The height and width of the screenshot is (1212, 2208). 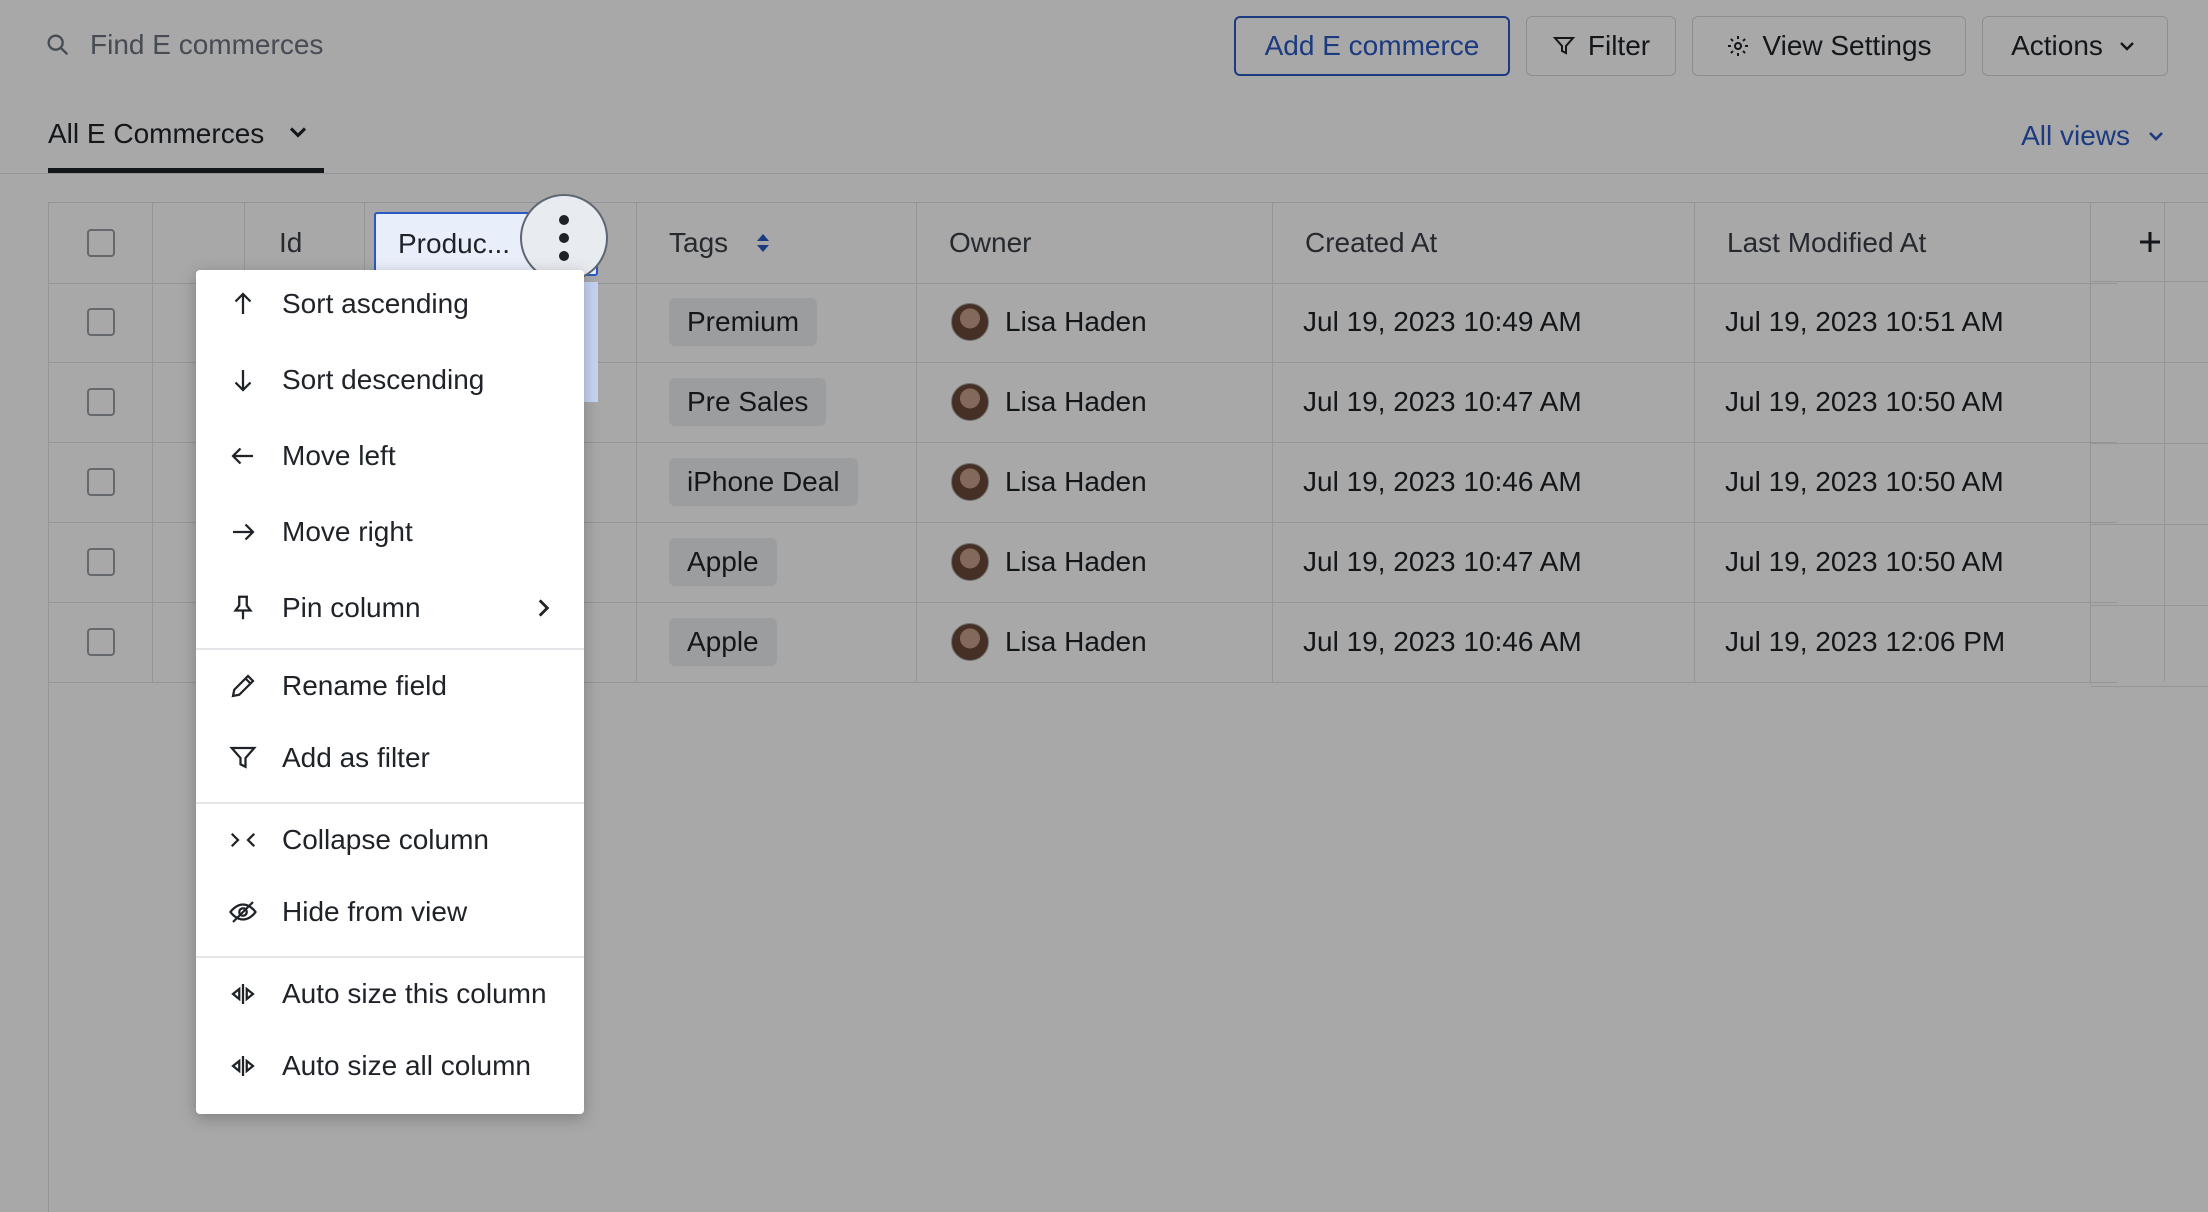 I want to click on arrow-down-icon, so click(x=243, y=381).